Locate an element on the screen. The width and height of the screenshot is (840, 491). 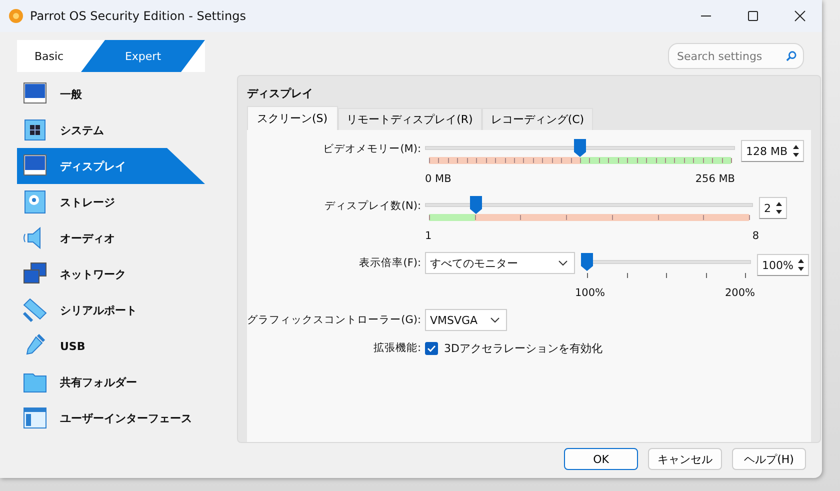
tab: レコーディング(C) is located at coordinates (538, 119).